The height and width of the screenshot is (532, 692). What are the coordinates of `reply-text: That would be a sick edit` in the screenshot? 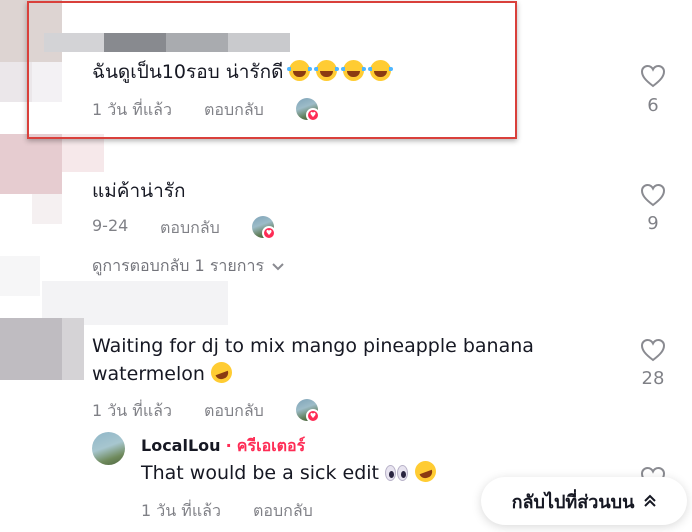 It's located at (290, 472).